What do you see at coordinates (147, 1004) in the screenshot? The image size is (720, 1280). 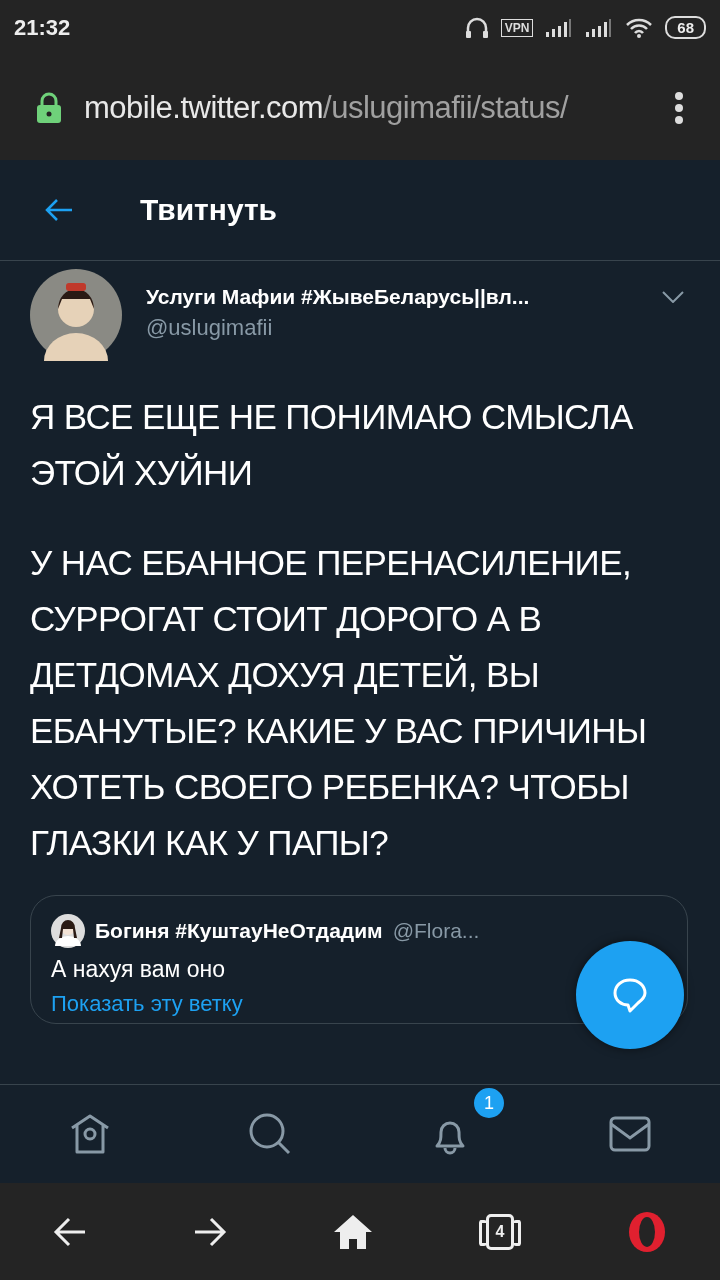 I see `show-thread-link: Показать эту ветку` at bounding box center [147, 1004].